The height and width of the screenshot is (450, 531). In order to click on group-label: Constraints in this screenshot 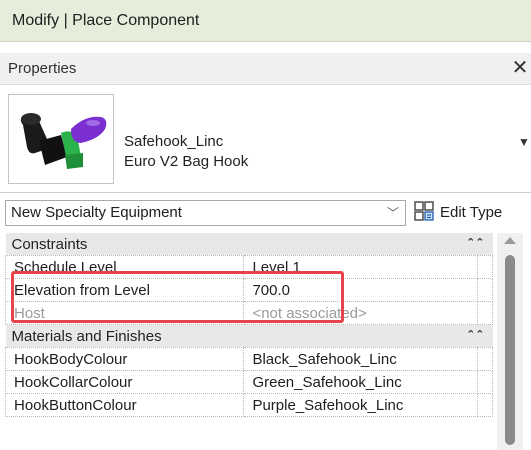, I will do `click(49, 244)`.